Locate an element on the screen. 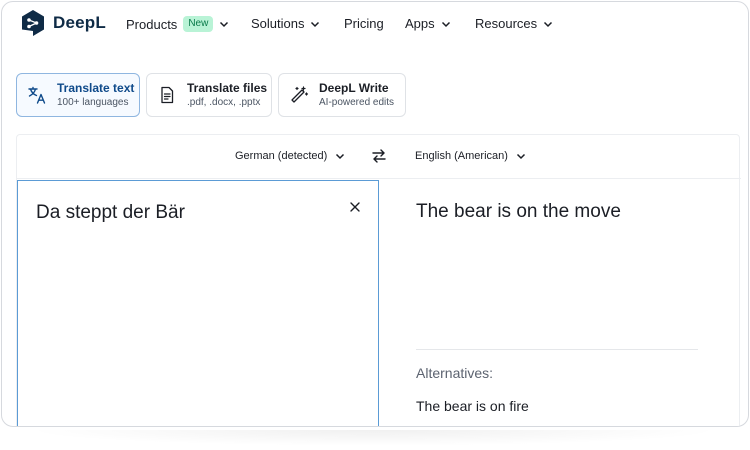  nav-resources-label: Resources is located at coordinates (506, 23).